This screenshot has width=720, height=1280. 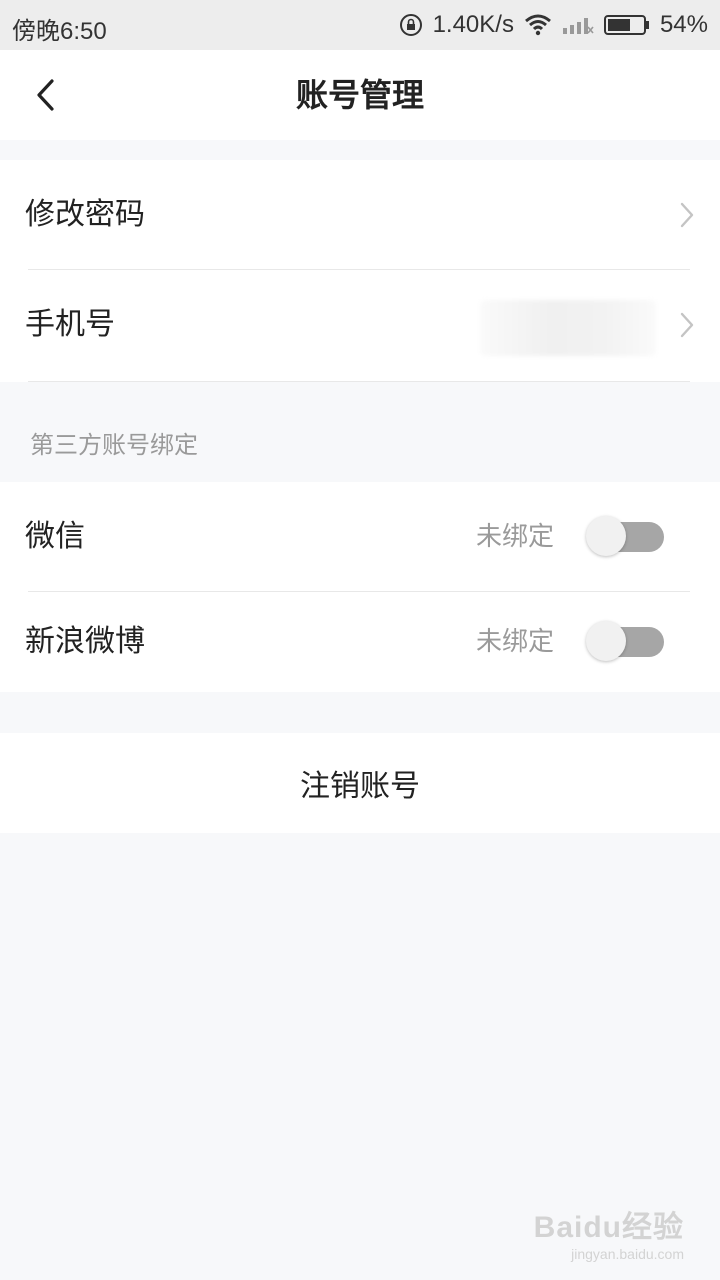 What do you see at coordinates (608, 1227) in the screenshot?
I see `watermark-main: Baidu经验` at bounding box center [608, 1227].